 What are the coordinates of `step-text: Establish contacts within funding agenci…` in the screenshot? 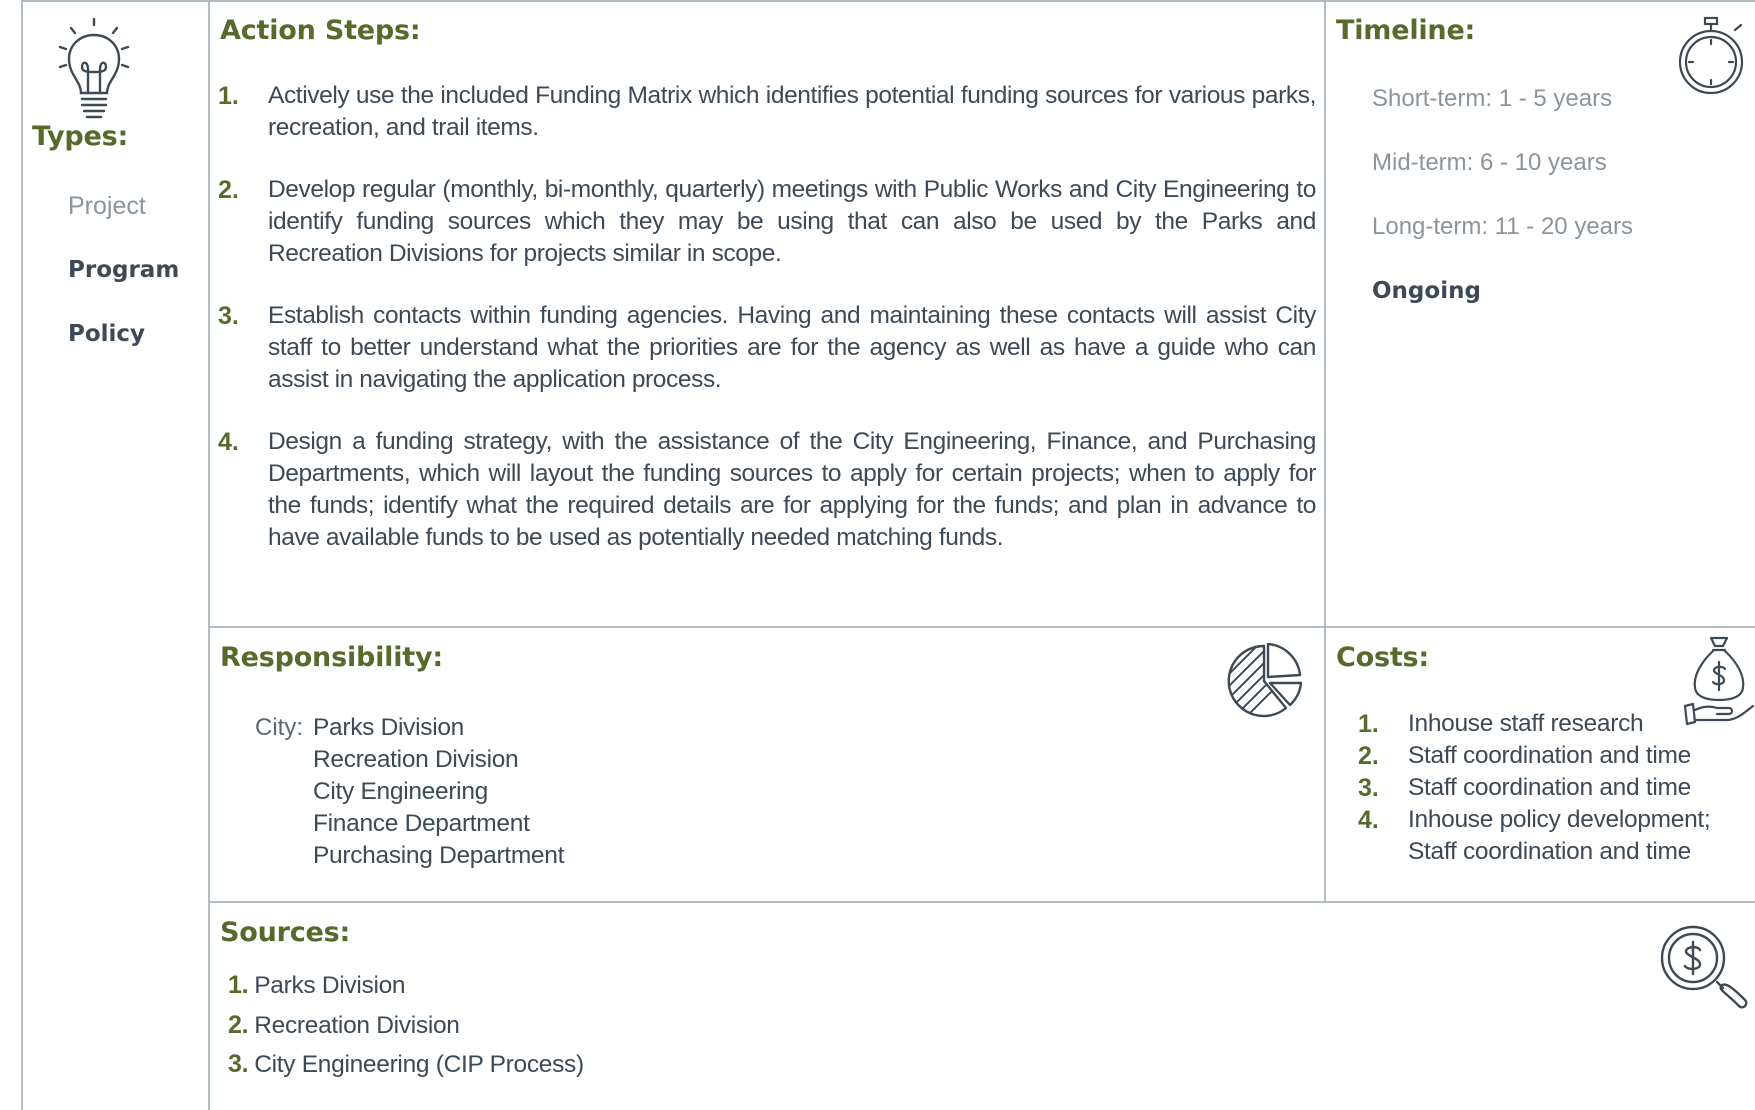 It's located at (792, 347).